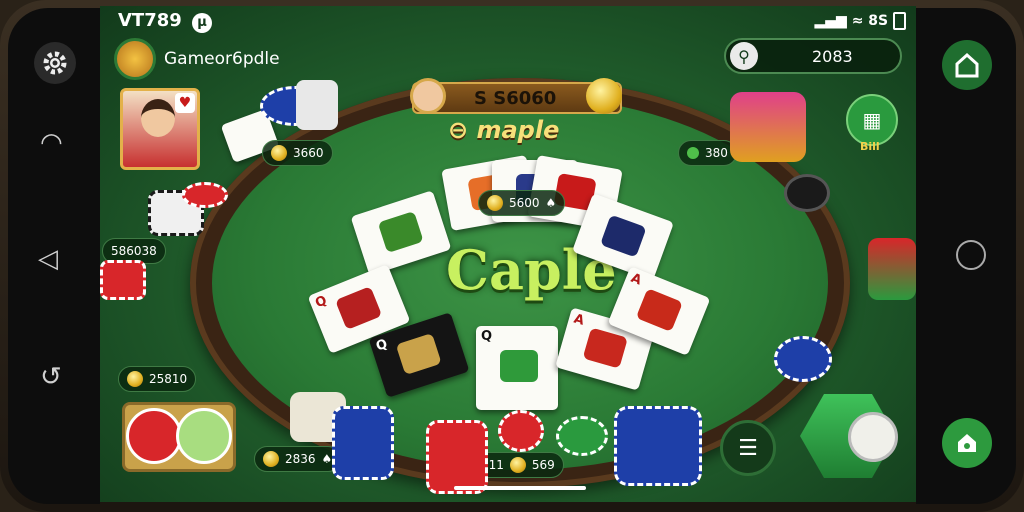 This screenshot has width=1024, height=512. I want to click on chip-stack-left-edge, so click(123, 280).